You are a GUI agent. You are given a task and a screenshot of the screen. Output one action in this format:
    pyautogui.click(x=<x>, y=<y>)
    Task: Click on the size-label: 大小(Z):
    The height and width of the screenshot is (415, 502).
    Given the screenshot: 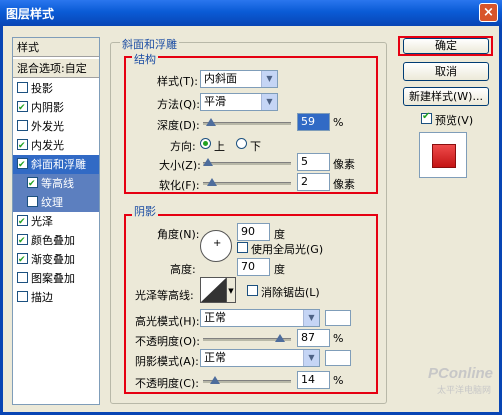 What is the action you would take?
    pyautogui.click(x=180, y=165)
    